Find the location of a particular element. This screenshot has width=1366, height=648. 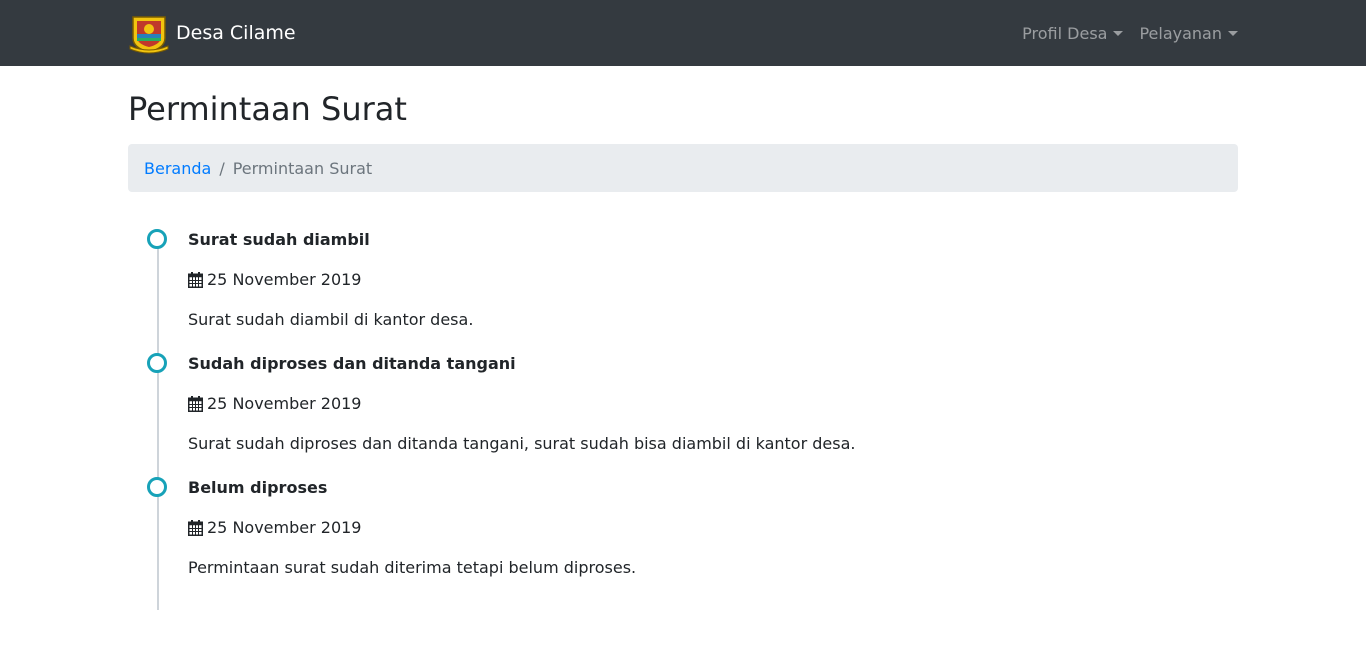

nav-item-profil-desa: Profil Desa is located at coordinates (1073, 33).